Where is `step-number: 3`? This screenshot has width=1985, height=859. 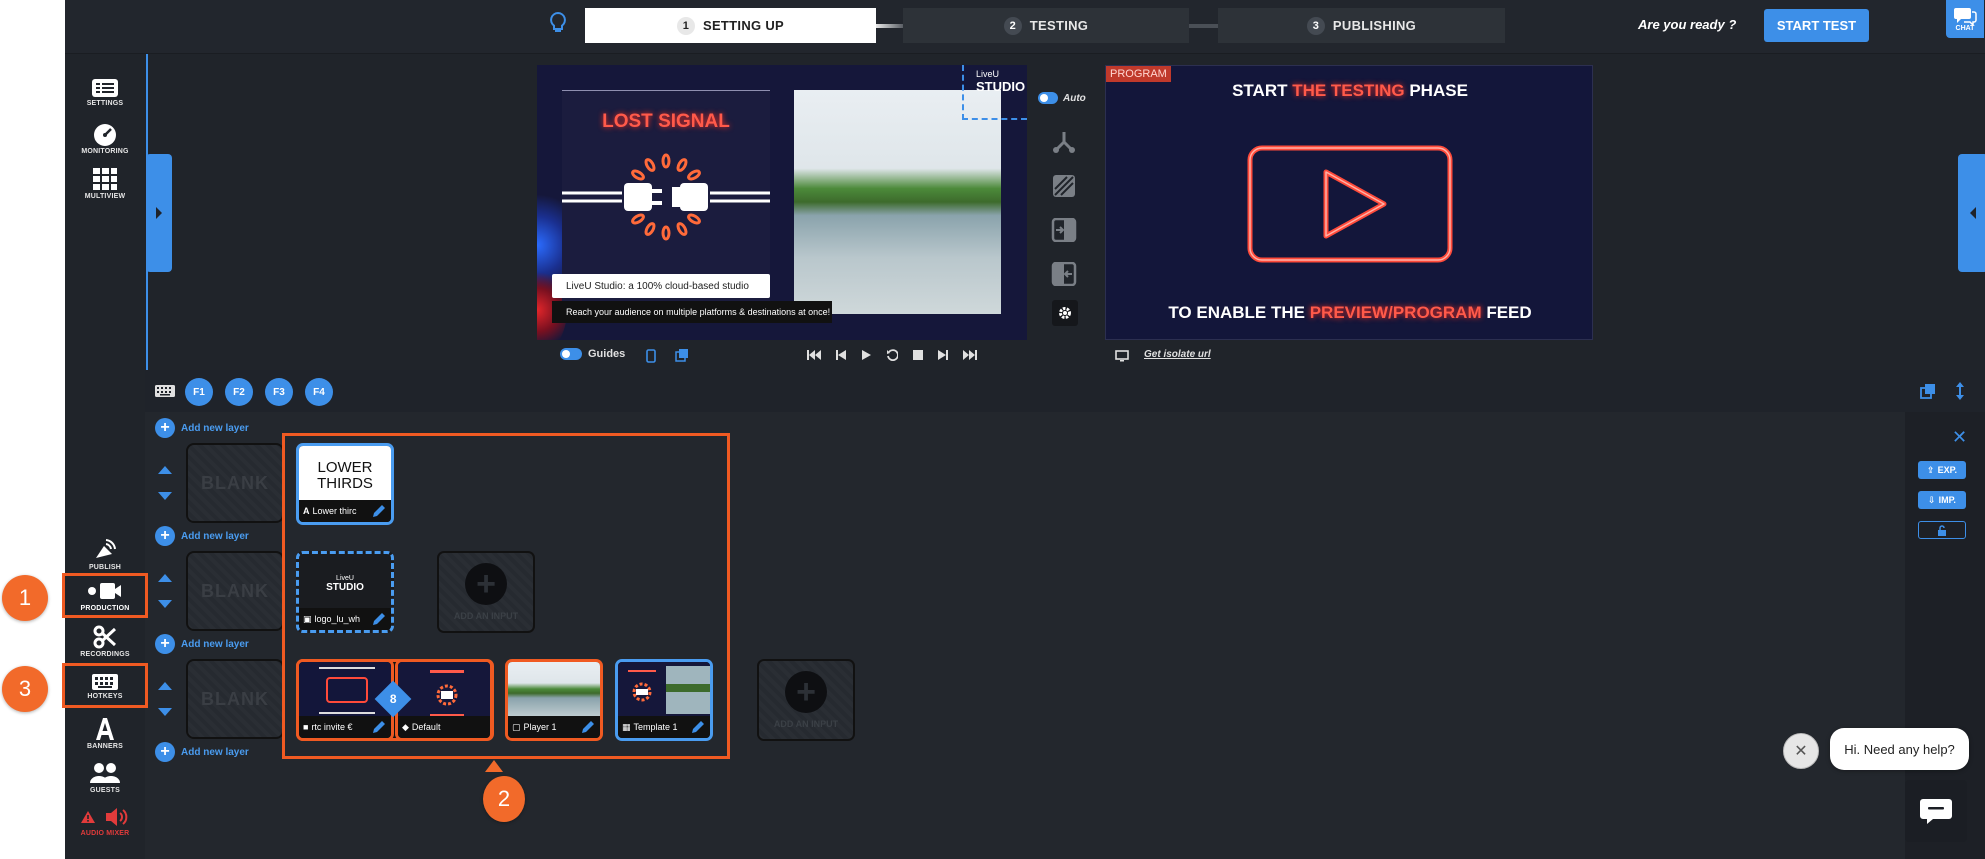 step-number: 3 is located at coordinates (1315, 25).